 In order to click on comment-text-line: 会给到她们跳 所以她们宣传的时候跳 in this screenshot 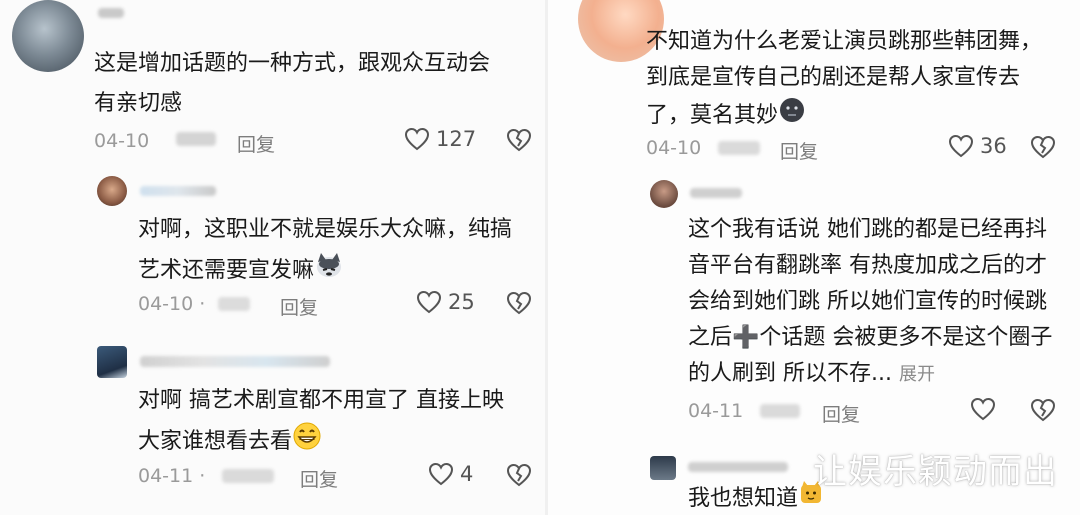, I will do `click(867, 301)`.